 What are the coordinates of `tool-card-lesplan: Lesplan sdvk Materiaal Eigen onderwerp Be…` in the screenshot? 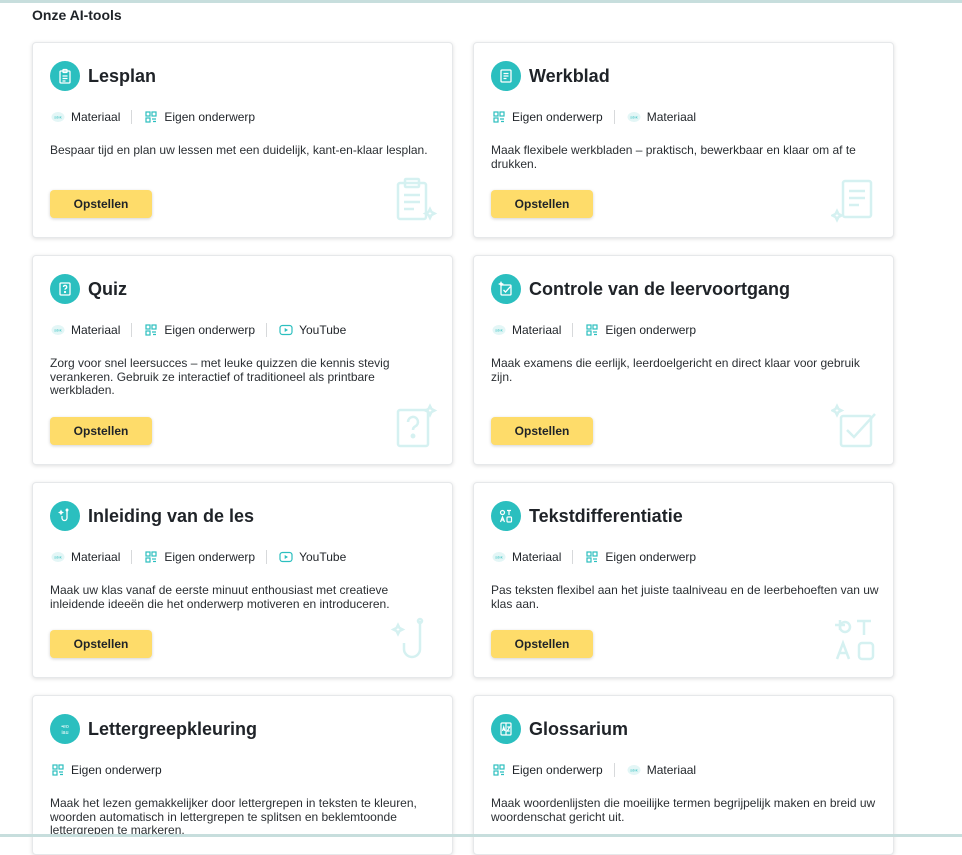 It's located at (242, 140).